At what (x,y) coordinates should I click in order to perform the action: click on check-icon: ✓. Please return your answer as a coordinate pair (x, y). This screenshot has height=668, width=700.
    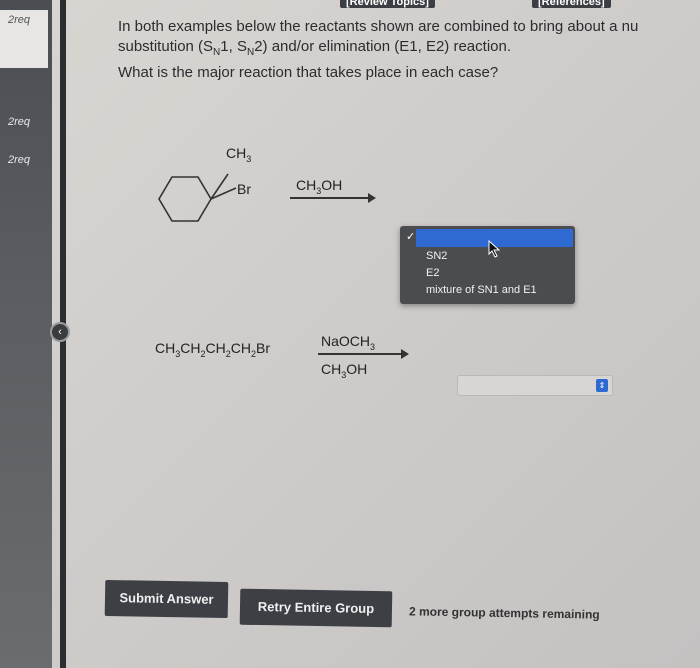
    Looking at the image, I should click on (411, 237).